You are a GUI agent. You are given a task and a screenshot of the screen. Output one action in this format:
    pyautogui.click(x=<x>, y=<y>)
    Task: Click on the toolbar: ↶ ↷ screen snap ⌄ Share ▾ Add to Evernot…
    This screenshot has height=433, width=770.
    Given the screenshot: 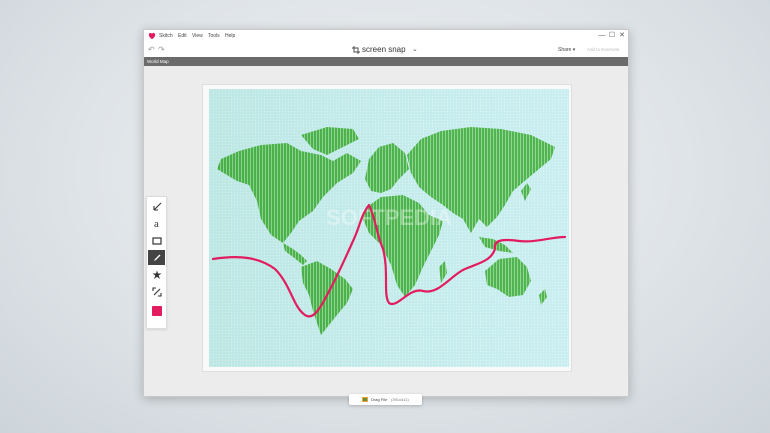 What is the action you would take?
    pyautogui.click(x=386, y=50)
    